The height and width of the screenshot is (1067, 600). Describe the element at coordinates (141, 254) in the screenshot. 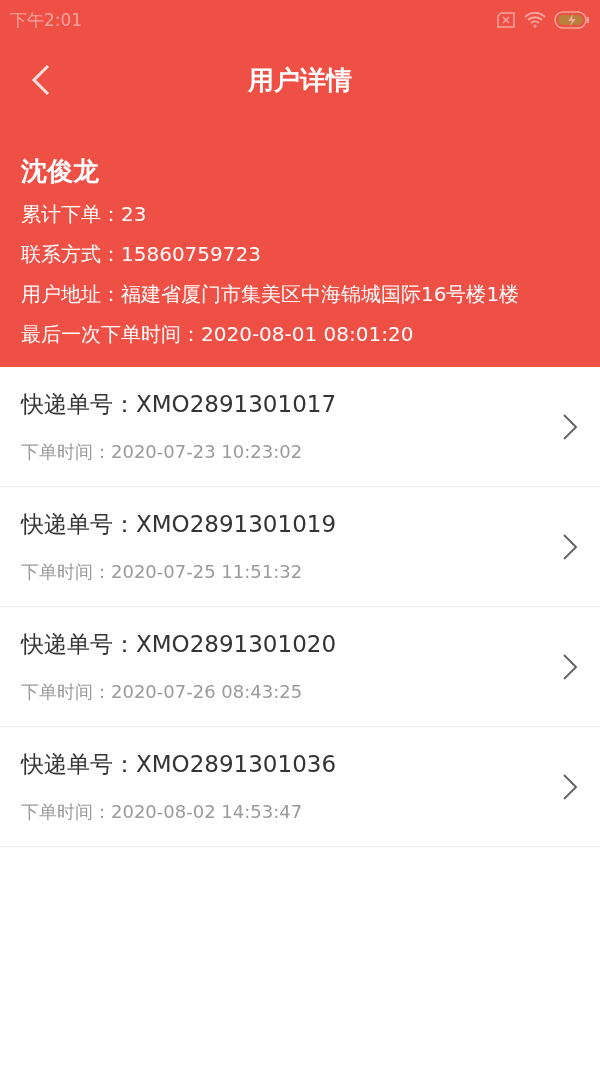

I see `user-detail: 联系方式：15860759723` at that location.